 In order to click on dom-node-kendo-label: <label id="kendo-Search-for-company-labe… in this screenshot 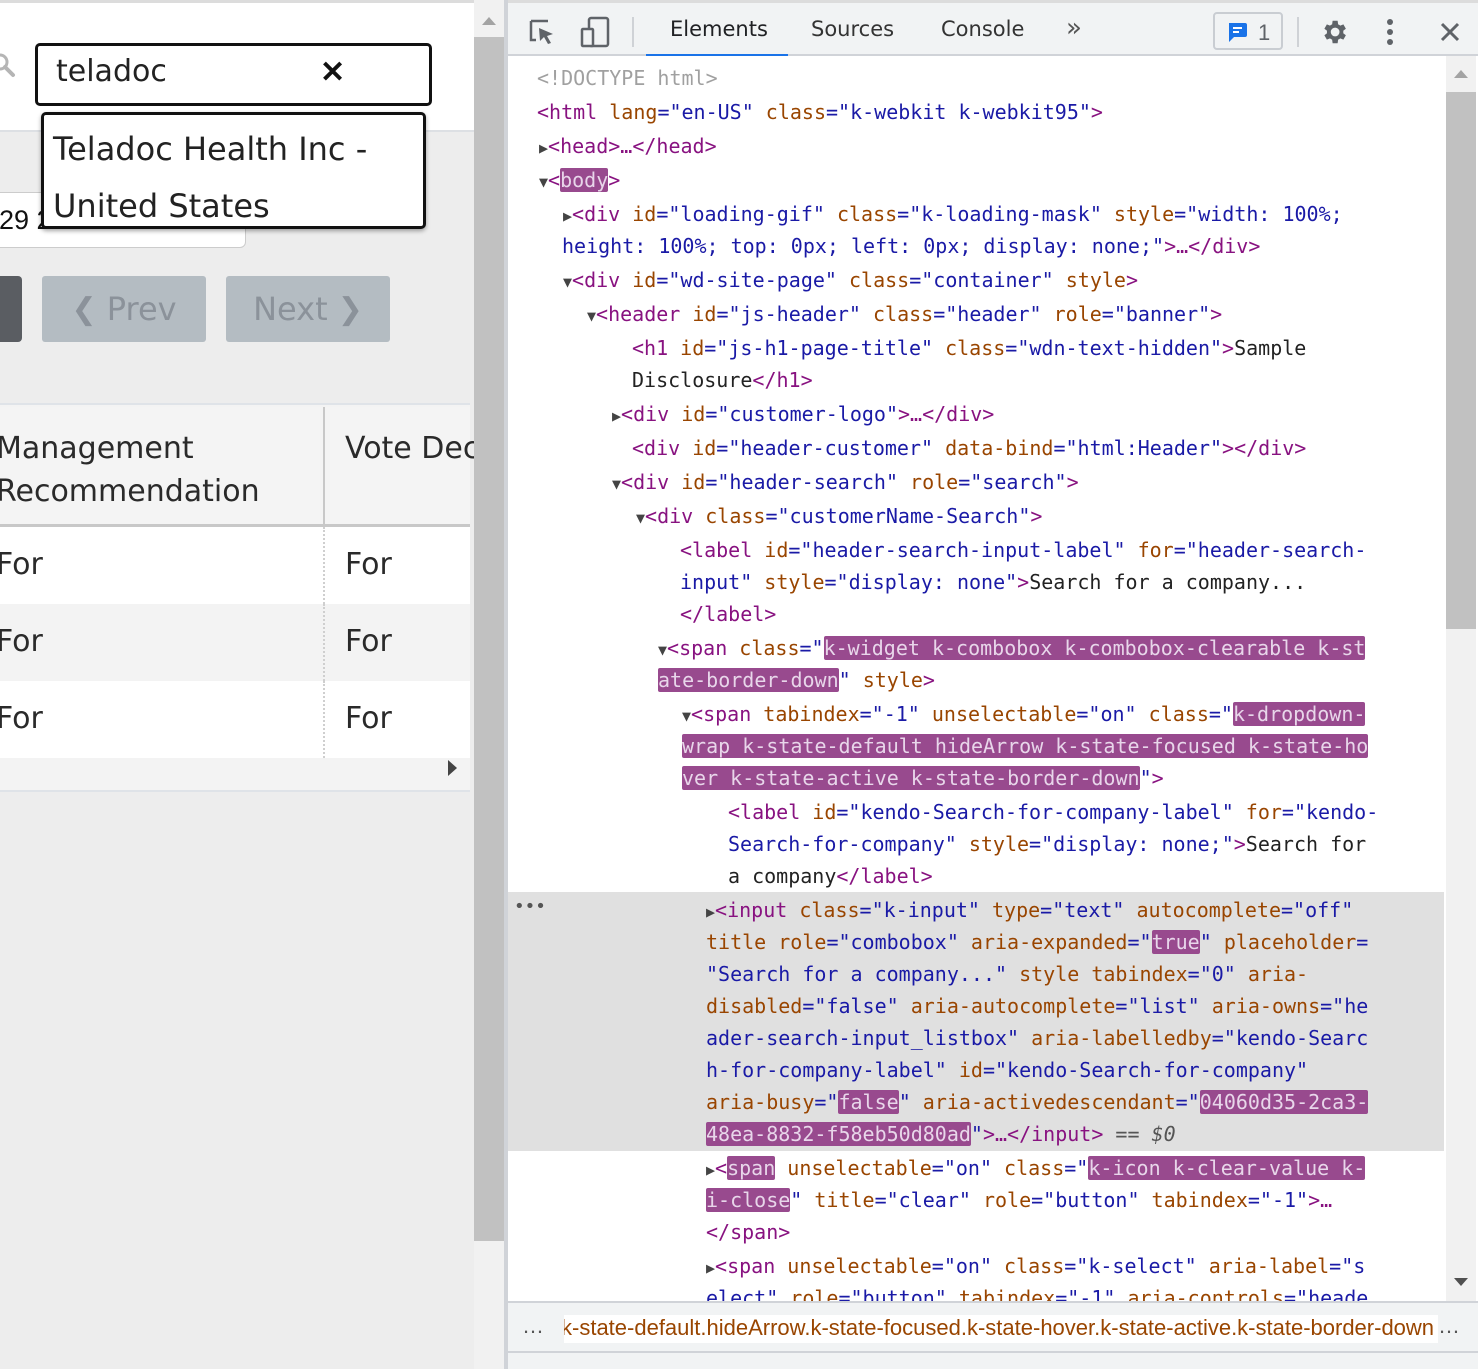, I will do `click(977, 812)`.